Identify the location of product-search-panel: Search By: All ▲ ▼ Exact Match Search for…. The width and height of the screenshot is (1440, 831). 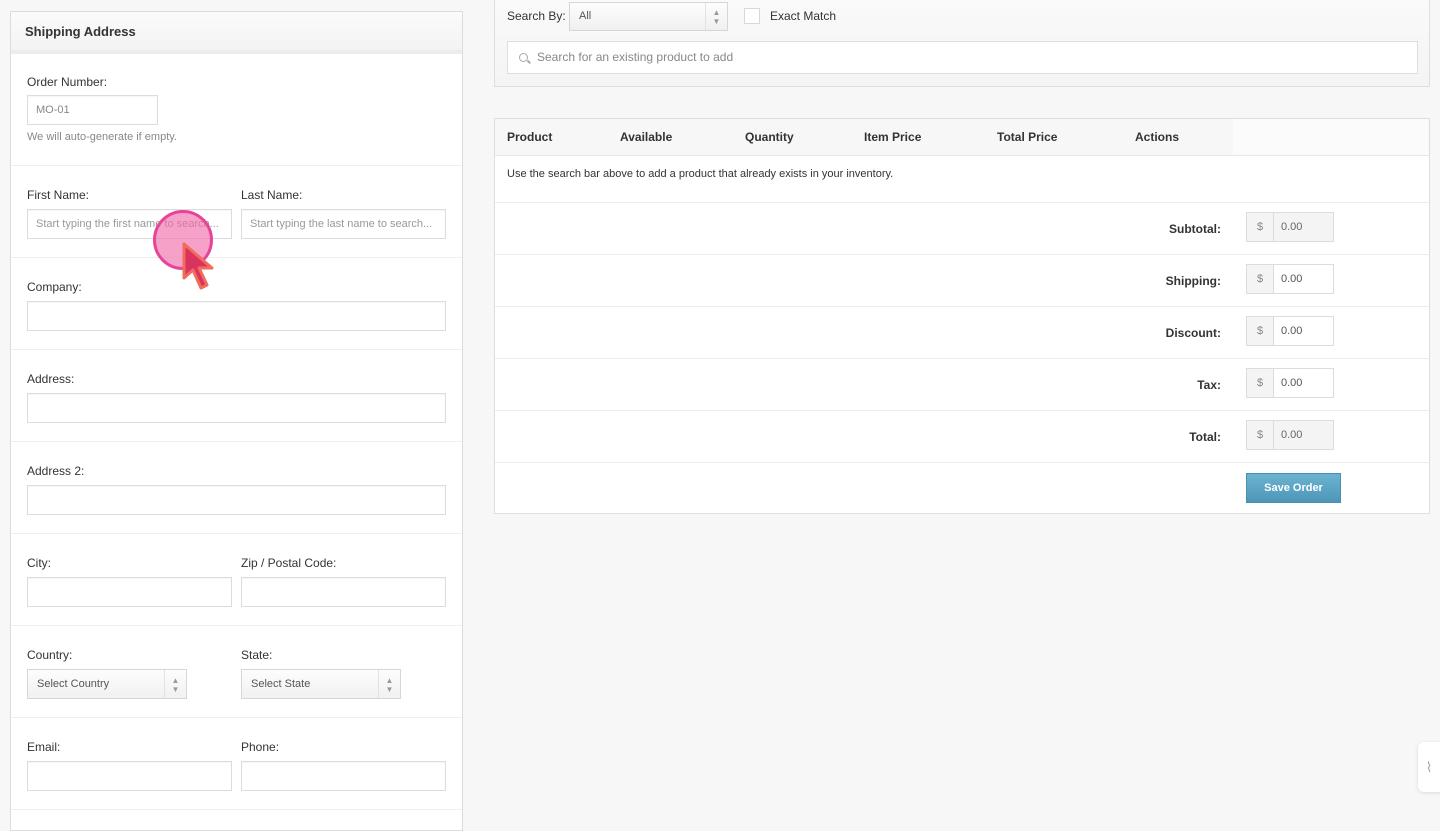
(962, 43).